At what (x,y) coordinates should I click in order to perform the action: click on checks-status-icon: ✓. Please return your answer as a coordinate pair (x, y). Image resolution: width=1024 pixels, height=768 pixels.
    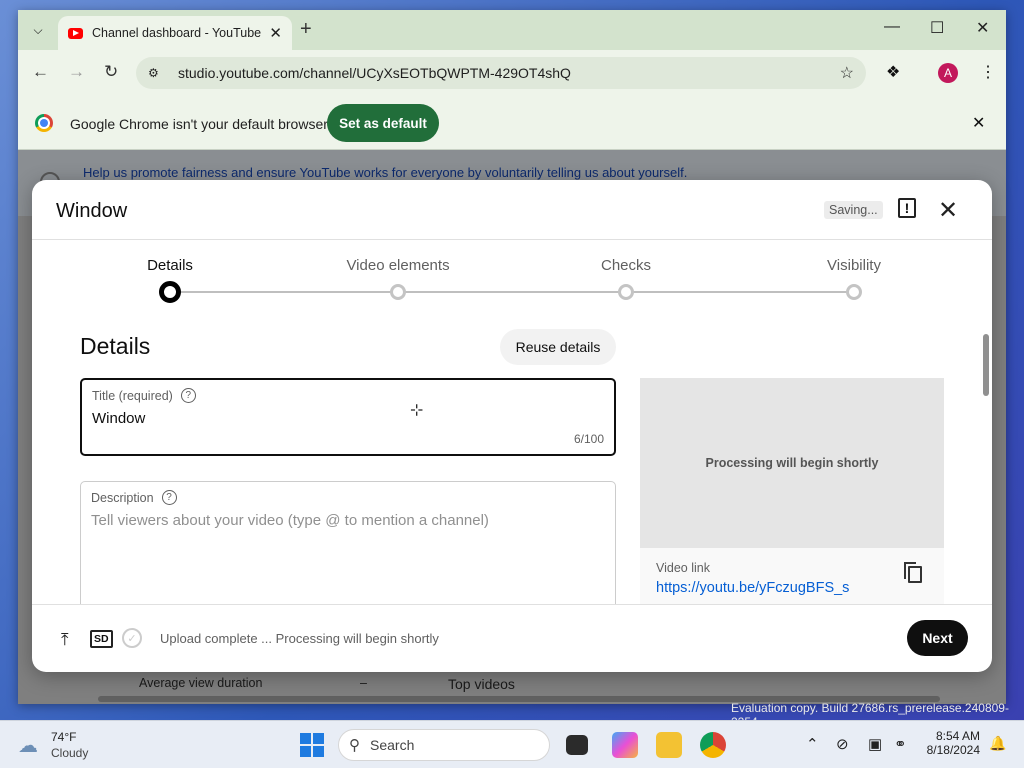
    Looking at the image, I should click on (132, 638).